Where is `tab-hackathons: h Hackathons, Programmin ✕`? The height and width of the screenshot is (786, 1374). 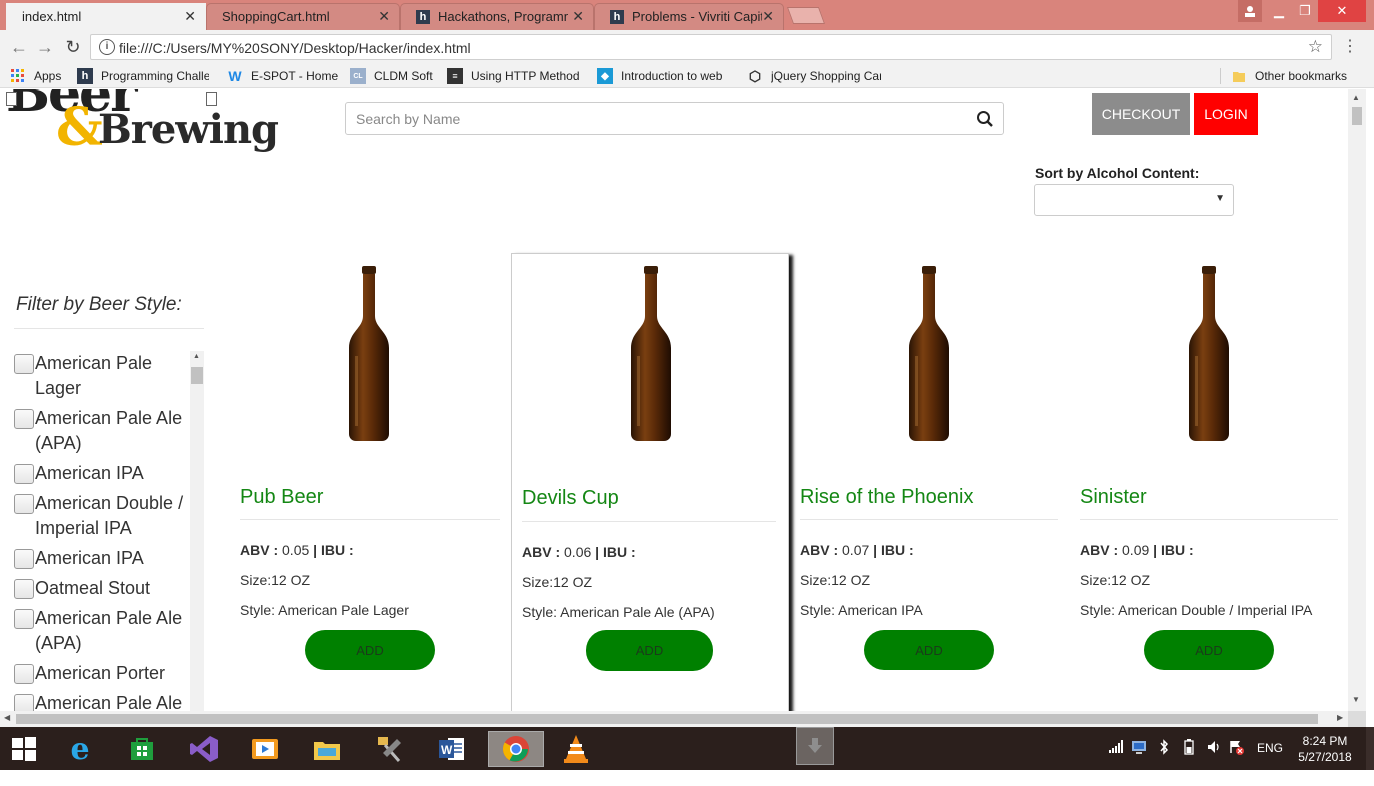
tab-hackathons: h Hackathons, Programmin ✕ is located at coordinates (497, 16).